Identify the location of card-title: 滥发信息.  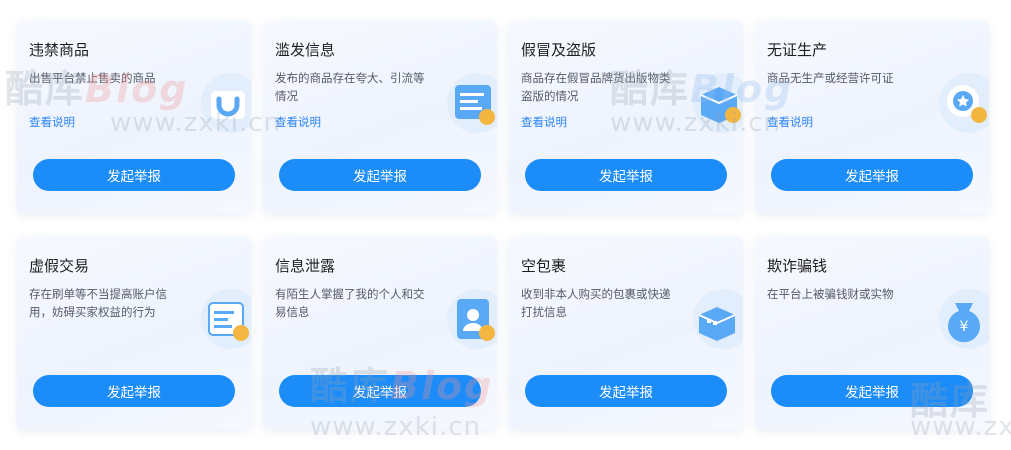
(305, 50).